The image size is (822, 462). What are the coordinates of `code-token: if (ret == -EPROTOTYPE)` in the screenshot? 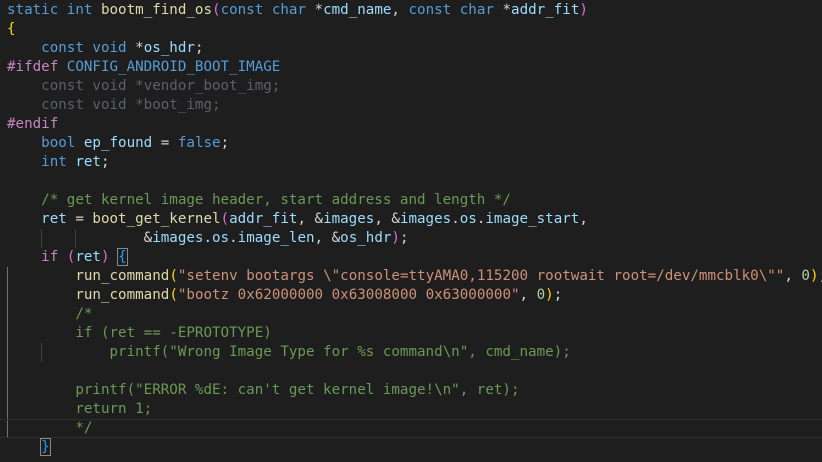 It's located at (173, 333).